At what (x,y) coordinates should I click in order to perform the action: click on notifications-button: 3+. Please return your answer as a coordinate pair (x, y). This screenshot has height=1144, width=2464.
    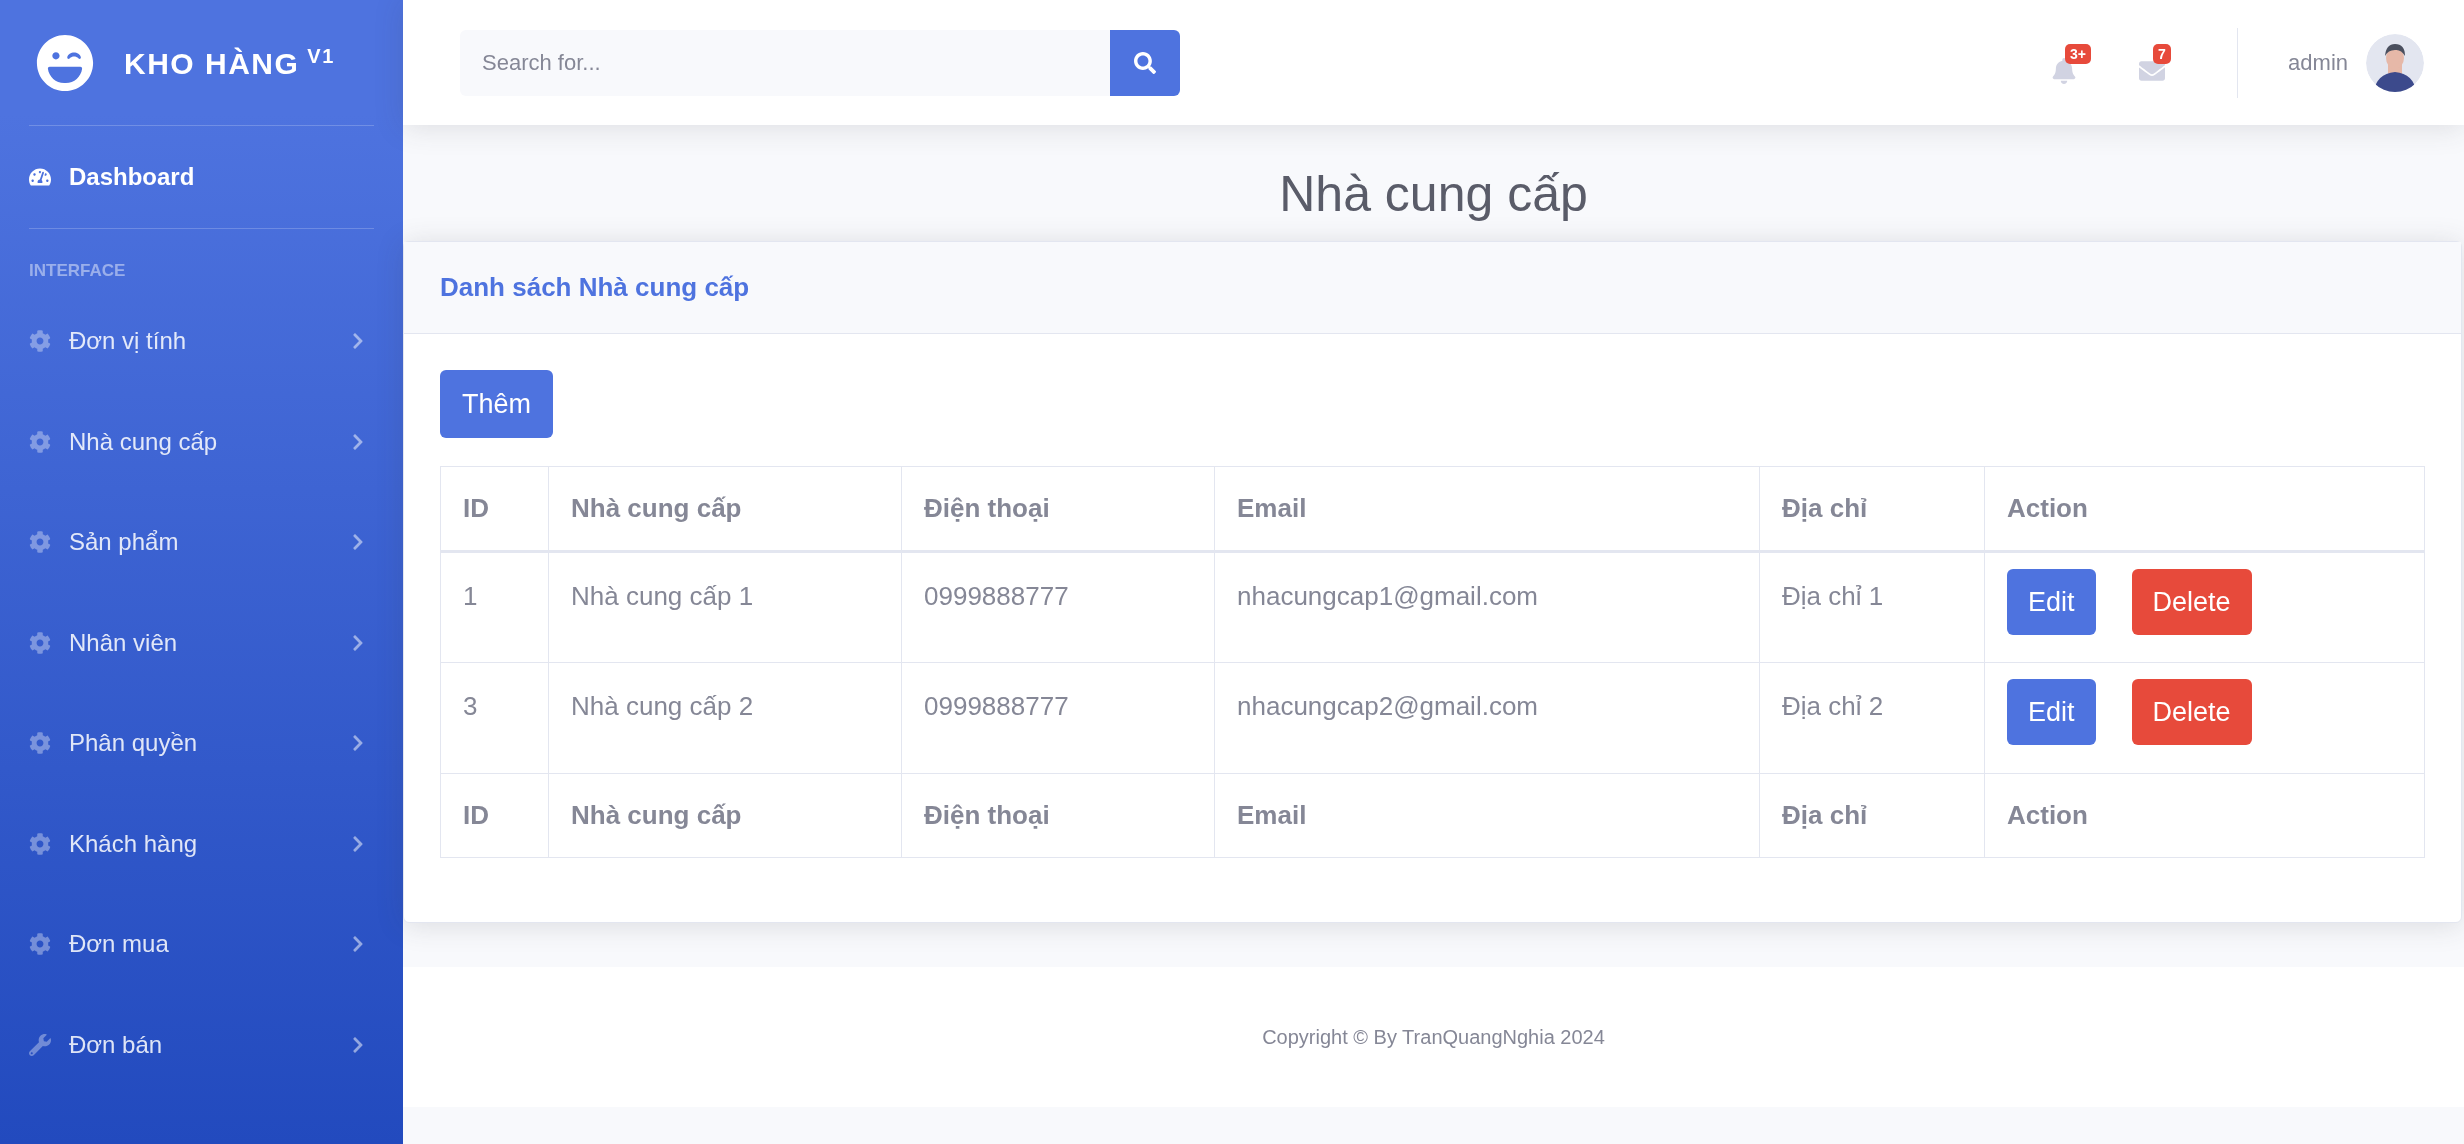
    Looking at the image, I should click on (2075, 62).